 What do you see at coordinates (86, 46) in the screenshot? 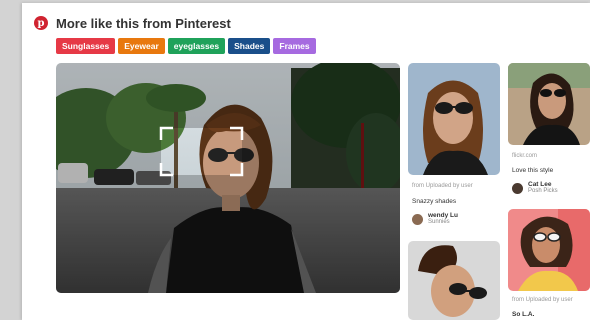
I see `tag-sunglasses: Sunglasses` at bounding box center [86, 46].